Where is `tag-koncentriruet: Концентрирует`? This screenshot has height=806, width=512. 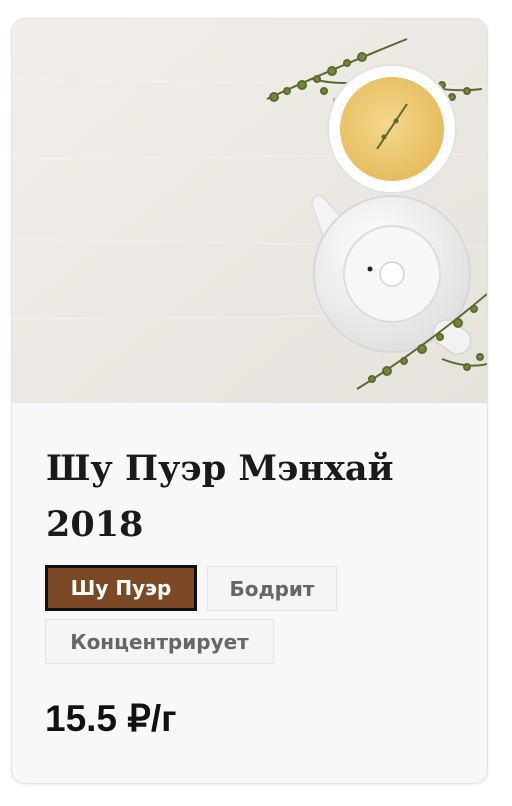 tag-koncentriruet: Концентрирует is located at coordinates (159, 641).